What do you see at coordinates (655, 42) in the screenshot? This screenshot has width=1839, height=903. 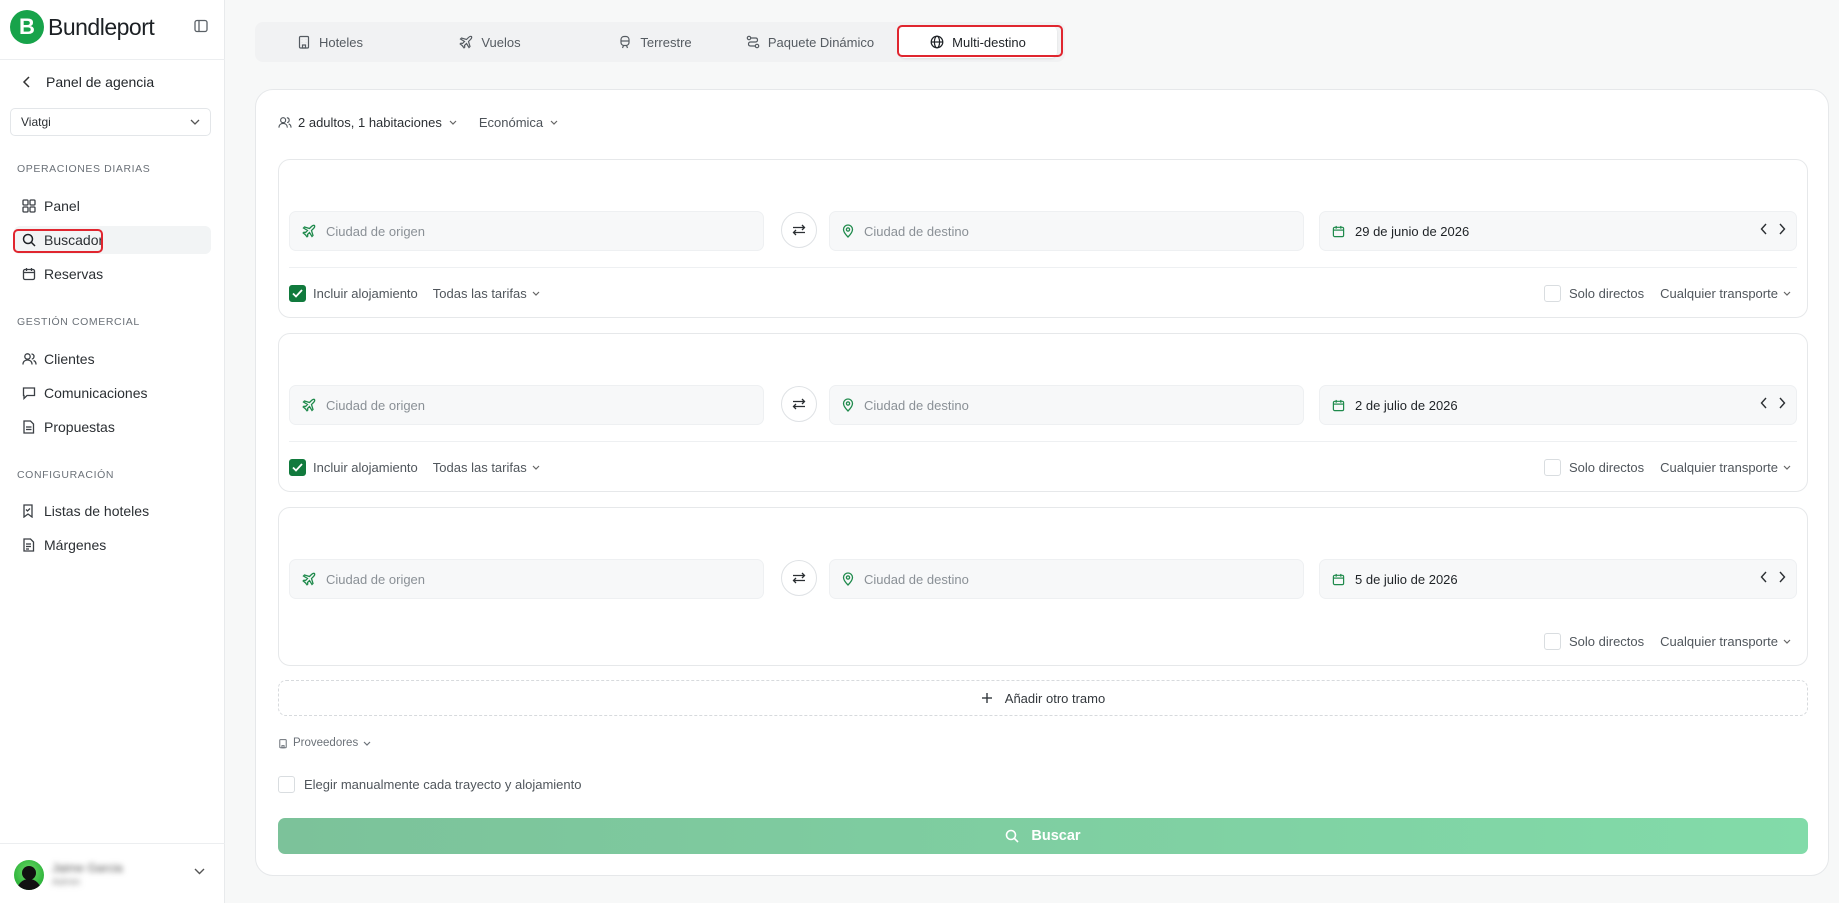 I see `tab-terrestre: Terrestre` at bounding box center [655, 42].